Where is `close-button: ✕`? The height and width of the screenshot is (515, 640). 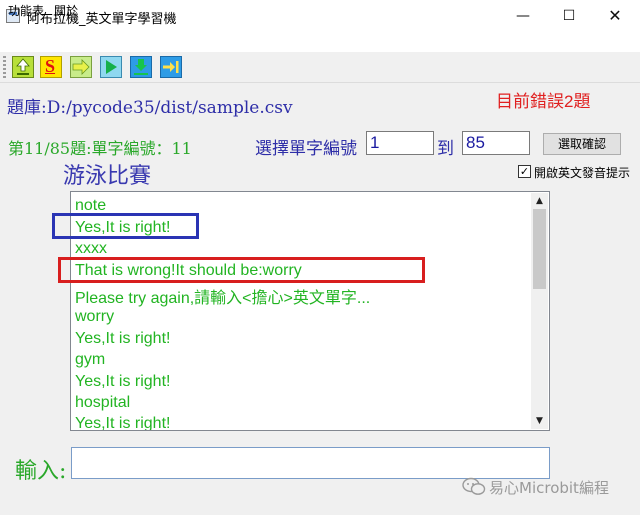 close-button: ✕ is located at coordinates (615, 16).